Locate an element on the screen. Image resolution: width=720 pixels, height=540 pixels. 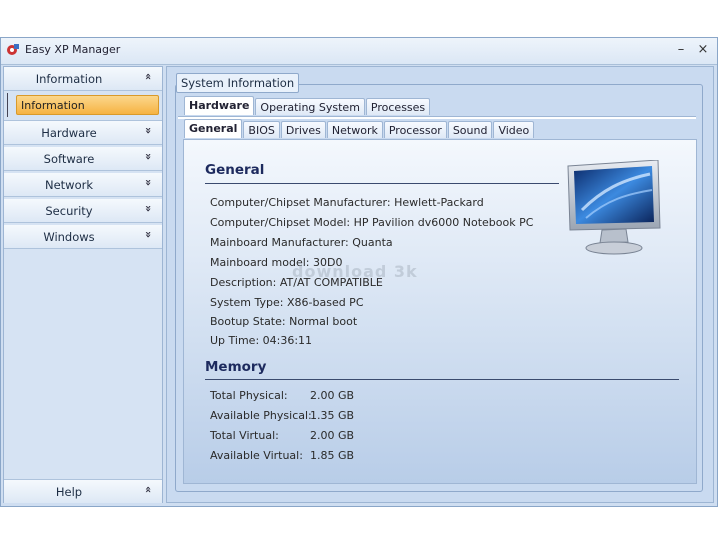
watermark: download 3k is located at coordinates (355, 271).